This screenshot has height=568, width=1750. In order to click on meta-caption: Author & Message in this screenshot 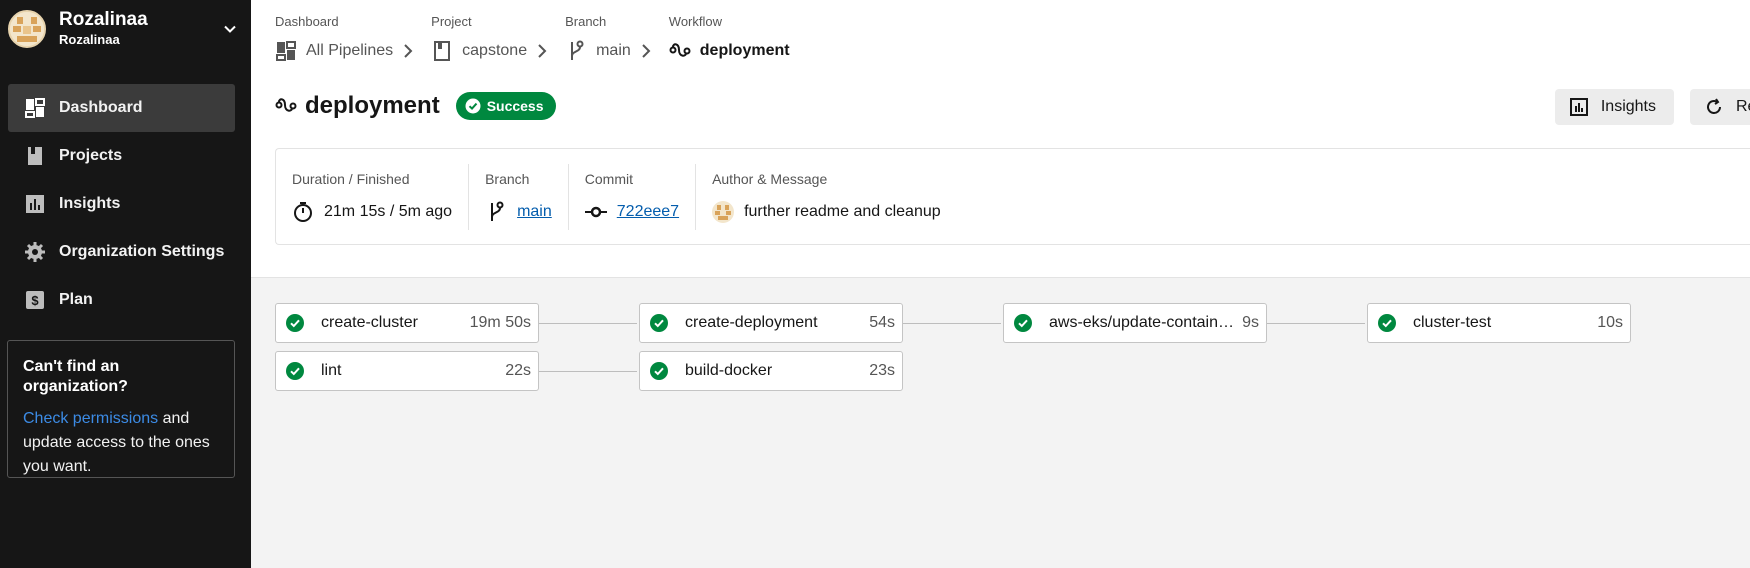, I will do `click(770, 178)`.